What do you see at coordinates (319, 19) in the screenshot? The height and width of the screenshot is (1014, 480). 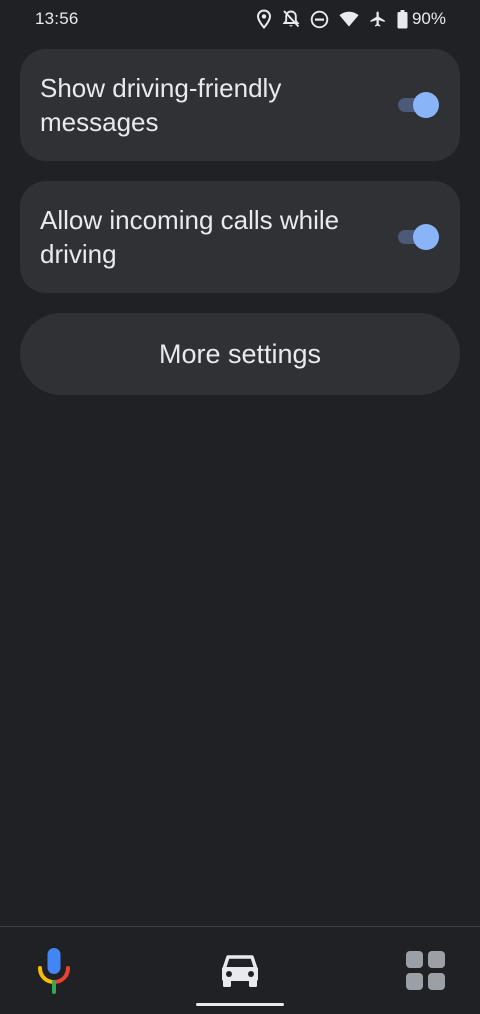 I see `do-not-disturb-icon` at bounding box center [319, 19].